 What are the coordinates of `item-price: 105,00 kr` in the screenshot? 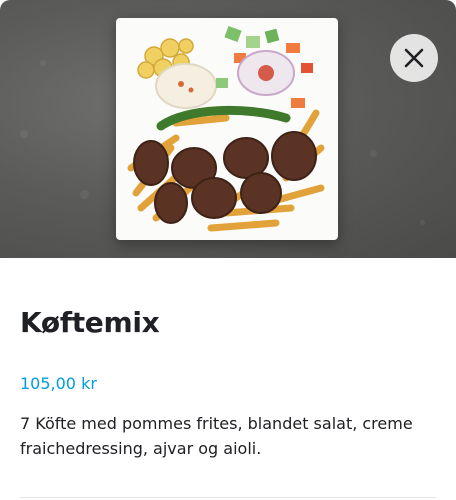 It's located at (58, 383).